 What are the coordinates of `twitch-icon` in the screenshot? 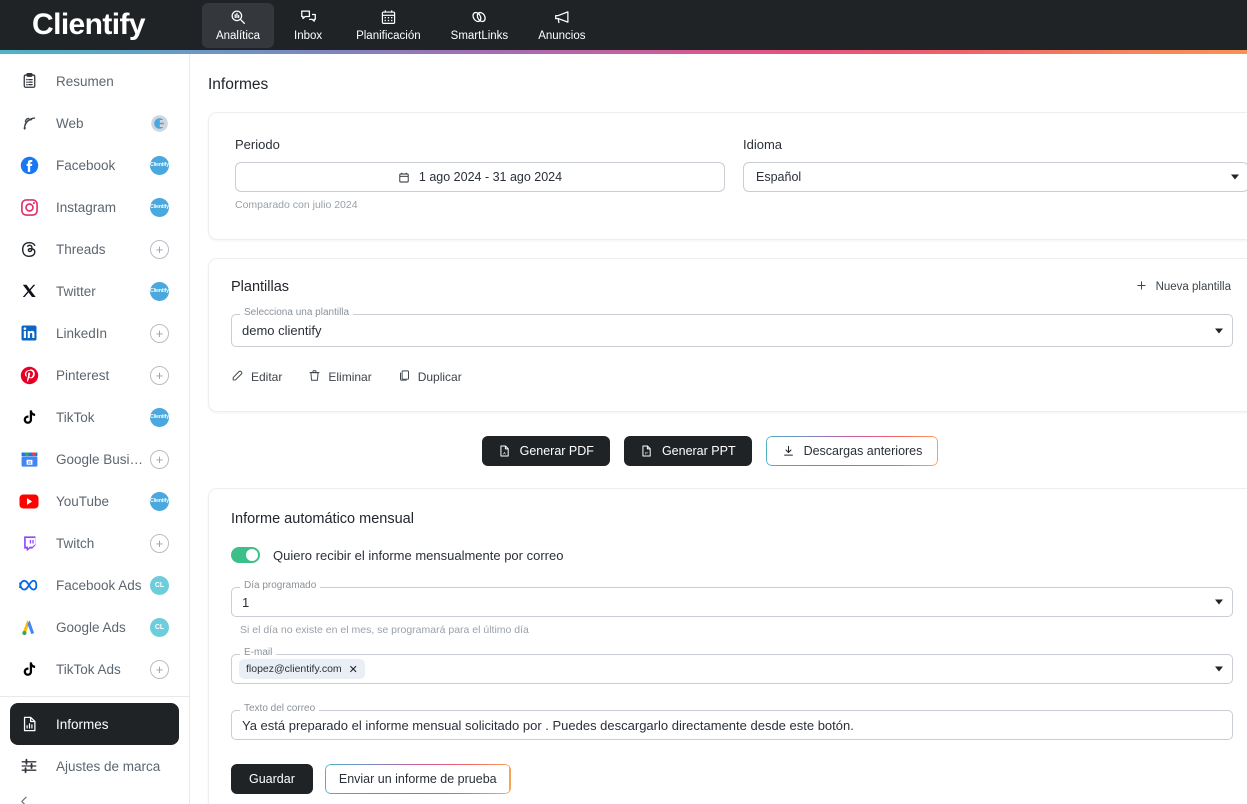 It's located at (29, 543).